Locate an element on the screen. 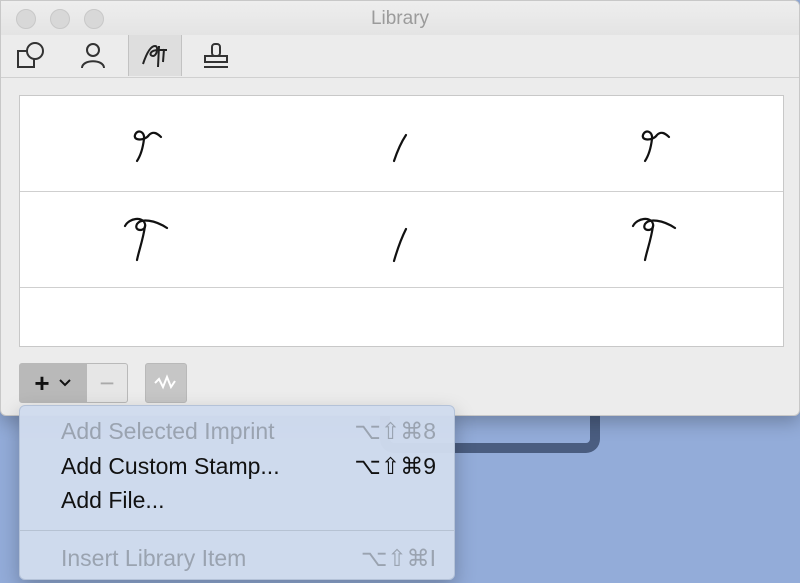  minus-icon: − is located at coordinates (107, 383).